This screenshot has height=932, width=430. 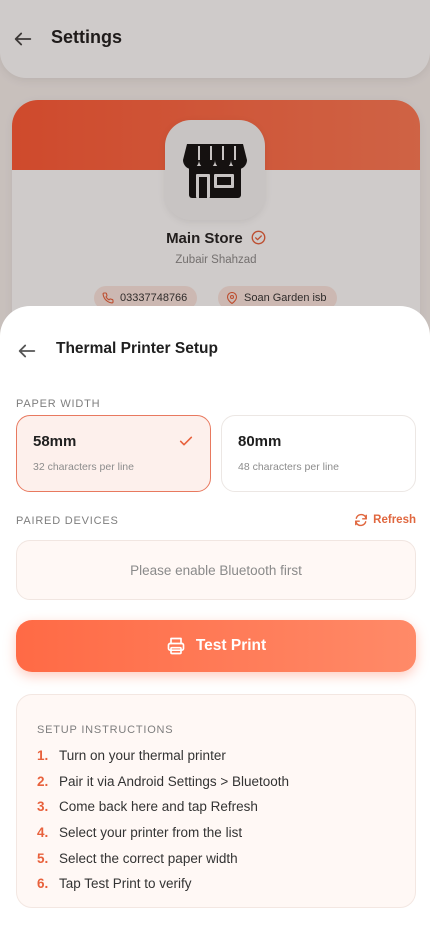 What do you see at coordinates (174, 781) in the screenshot?
I see `step-text: Pair it via Android Settings > Bluetooth` at bounding box center [174, 781].